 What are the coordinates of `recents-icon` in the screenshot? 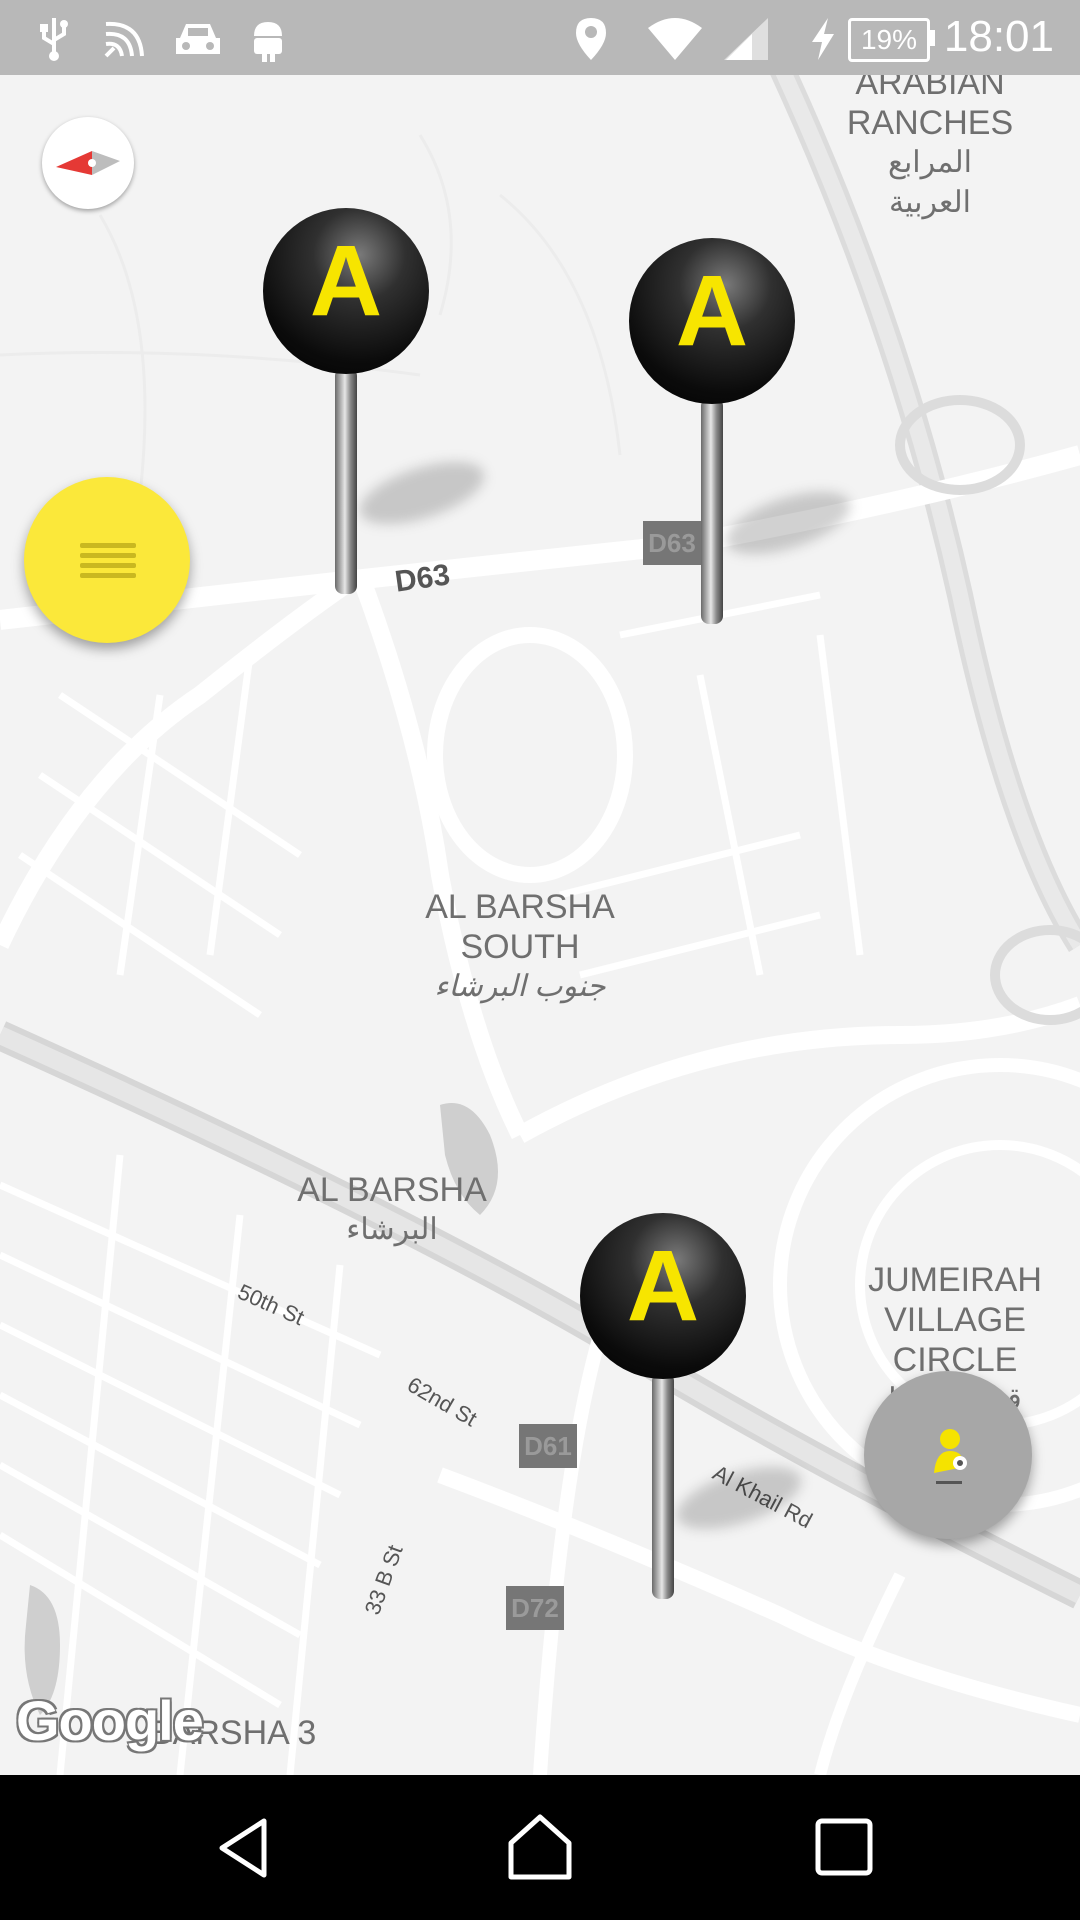 It's located at (844, 1847).